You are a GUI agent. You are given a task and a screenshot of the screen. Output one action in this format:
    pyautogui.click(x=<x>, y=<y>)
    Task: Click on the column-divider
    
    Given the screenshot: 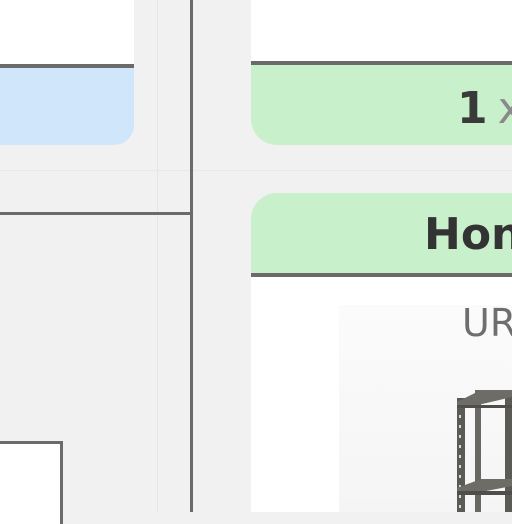 What is the action you would take?
    pyautogui.click(x=191, y=256)
    